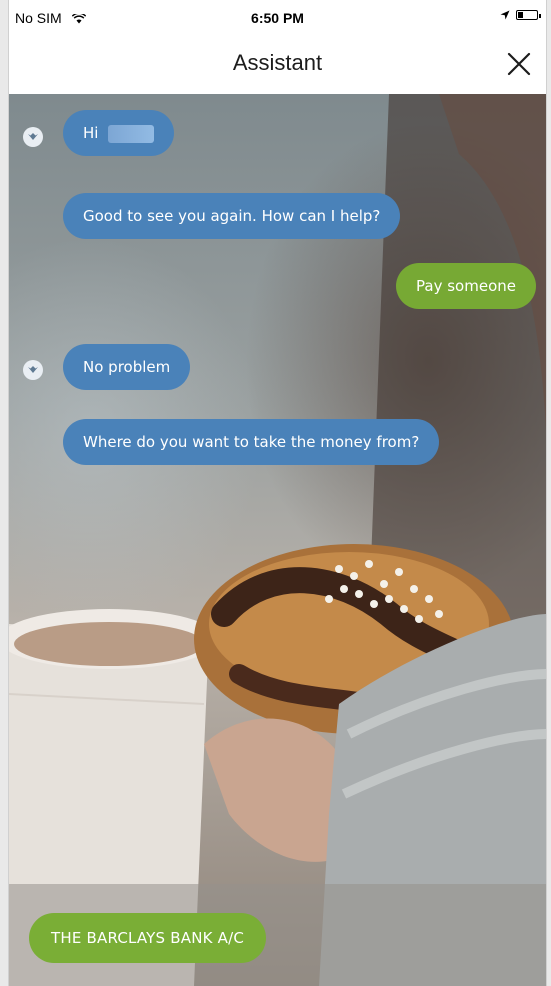 The width and height of the screenshot is (551, 986). I want to click on battery-icon, so click(528, 15).